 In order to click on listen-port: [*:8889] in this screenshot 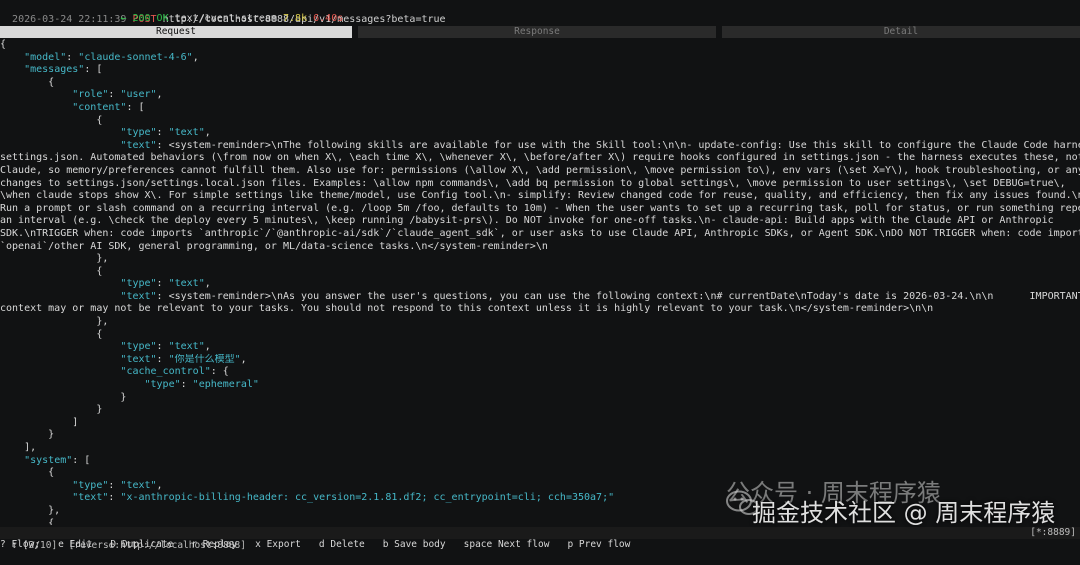, I will do `click(1053, 532)`.